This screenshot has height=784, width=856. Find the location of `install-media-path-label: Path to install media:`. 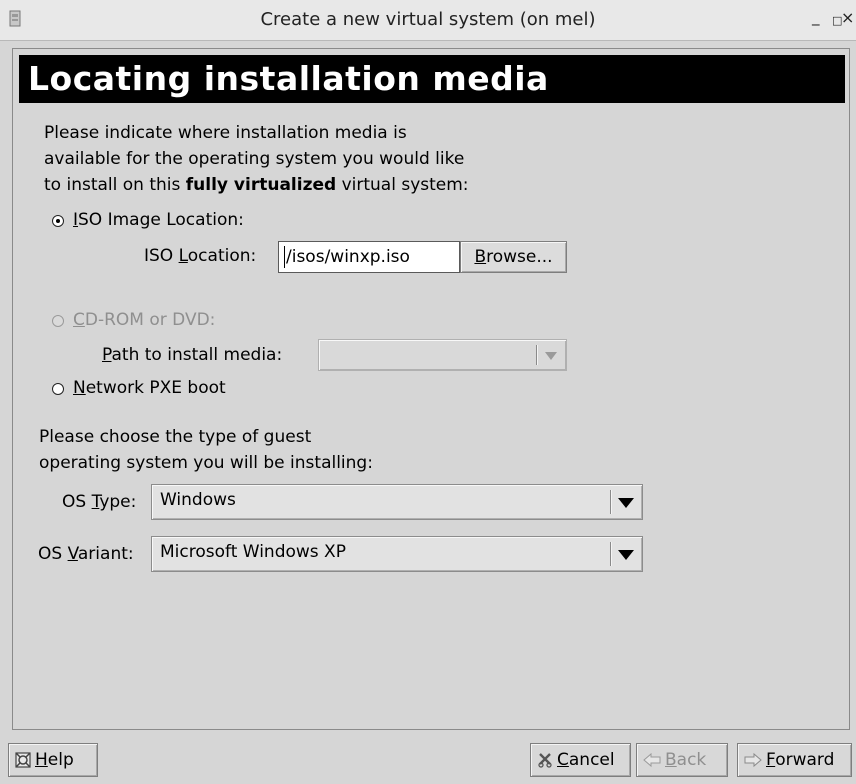

install-media-path-label: Path to install media: is located at coordinates (192, 355).